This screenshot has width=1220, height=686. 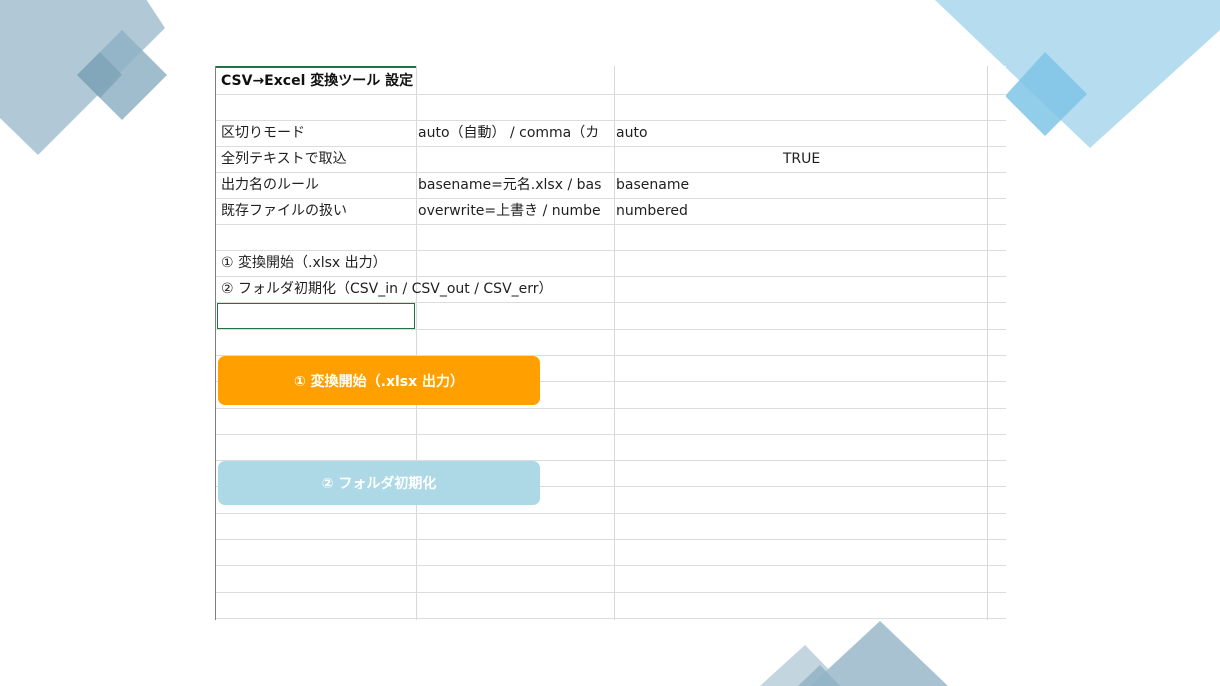 I want to click on sheet-title: CSV→Excel 変換ツール 設定, so click(x=411, y=81).